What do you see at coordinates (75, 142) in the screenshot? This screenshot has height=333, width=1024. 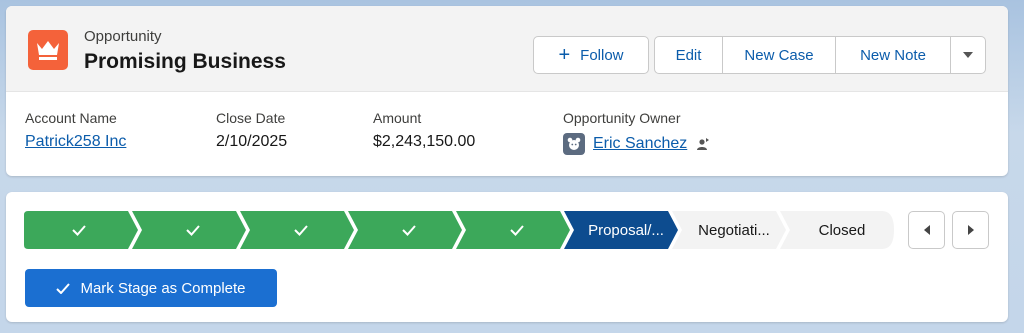 I see `account-name-link: Patrick258 Inc` at bounding box center [75, 142].